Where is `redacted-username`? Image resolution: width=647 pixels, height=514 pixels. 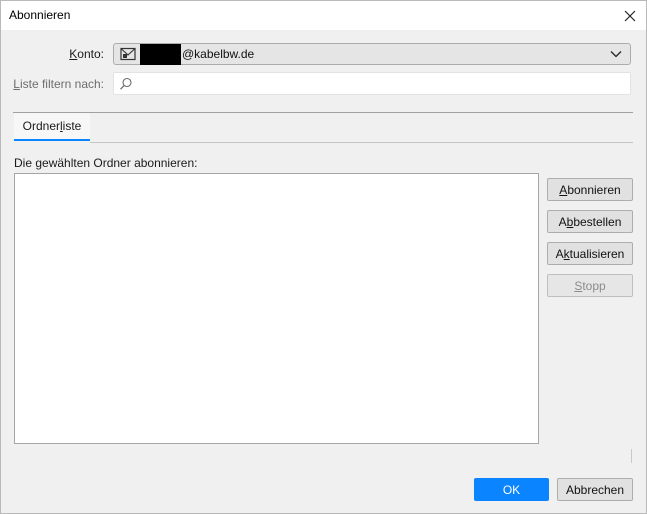 redacted-username is located at coordinates (160, 54).